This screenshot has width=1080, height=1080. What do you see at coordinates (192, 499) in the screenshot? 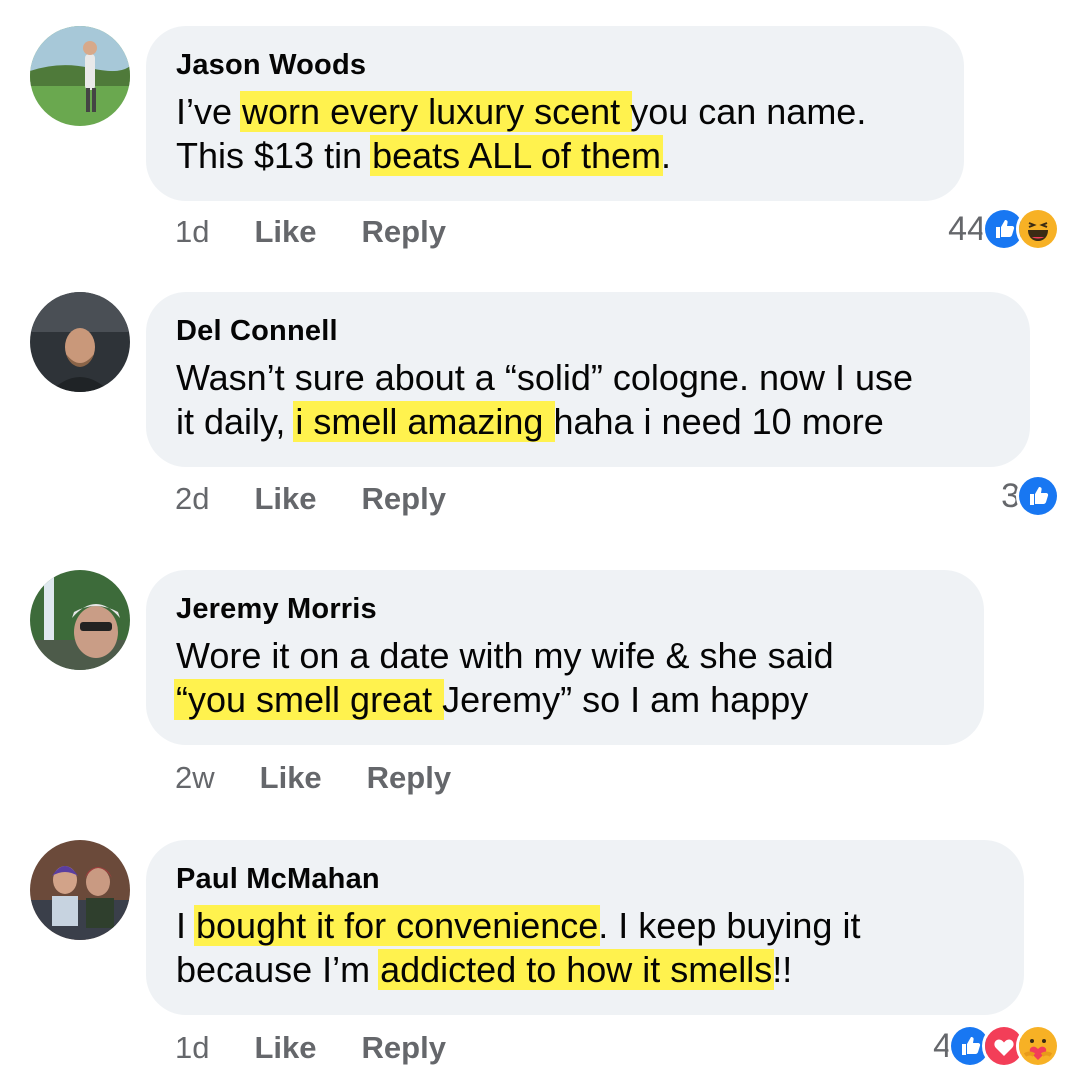
I see `timestamp: 2d` at bounding box center [192, 499].